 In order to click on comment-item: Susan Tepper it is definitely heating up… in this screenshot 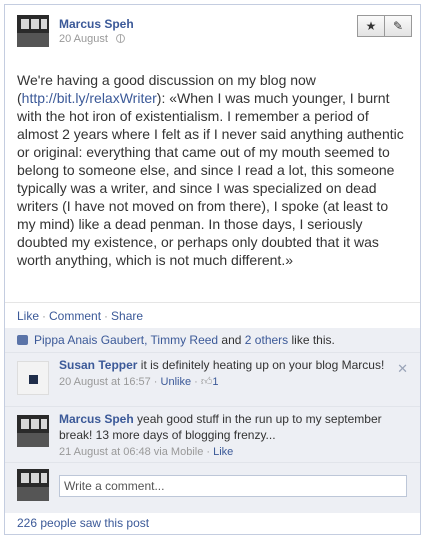, I will do `click(212, 380)`.